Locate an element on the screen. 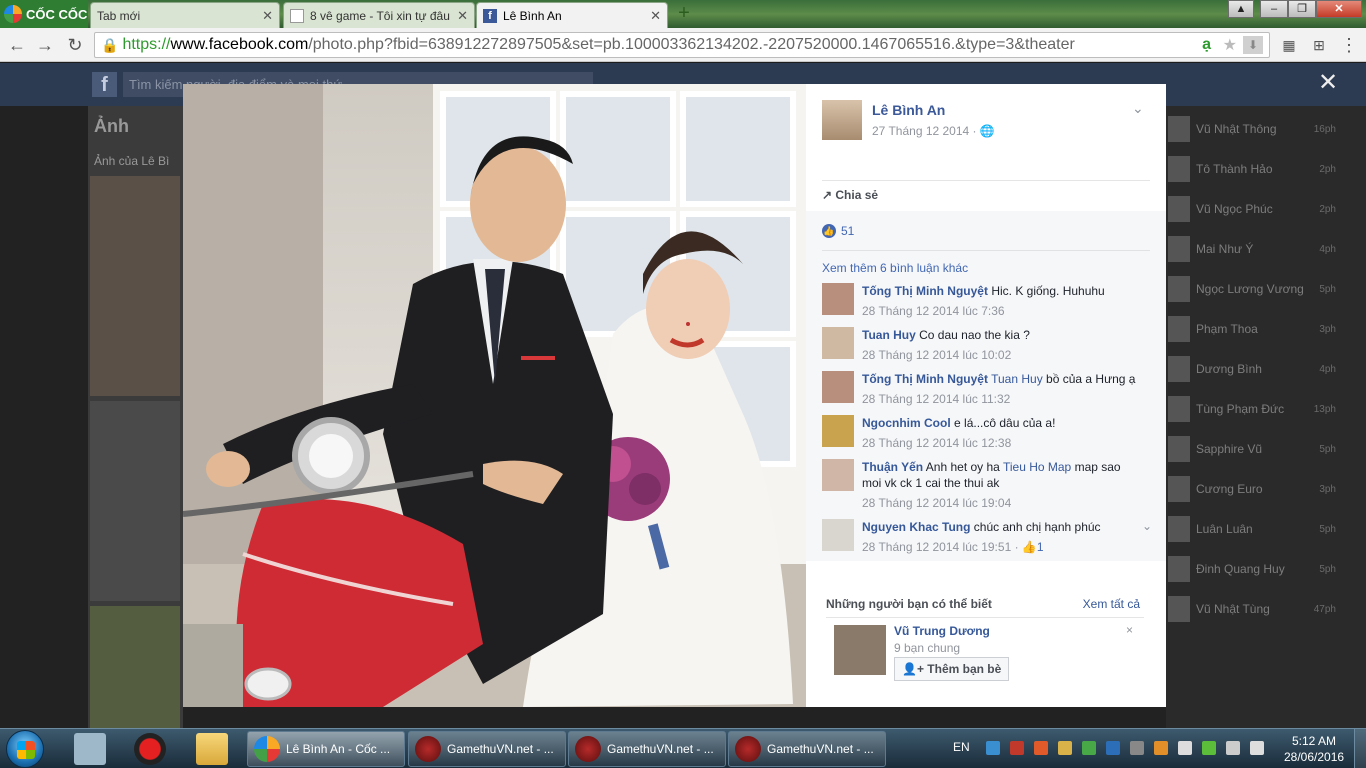 The width and height of the screenshot is (1366, 768). recorder-icon is located at coordinates (150, 749).